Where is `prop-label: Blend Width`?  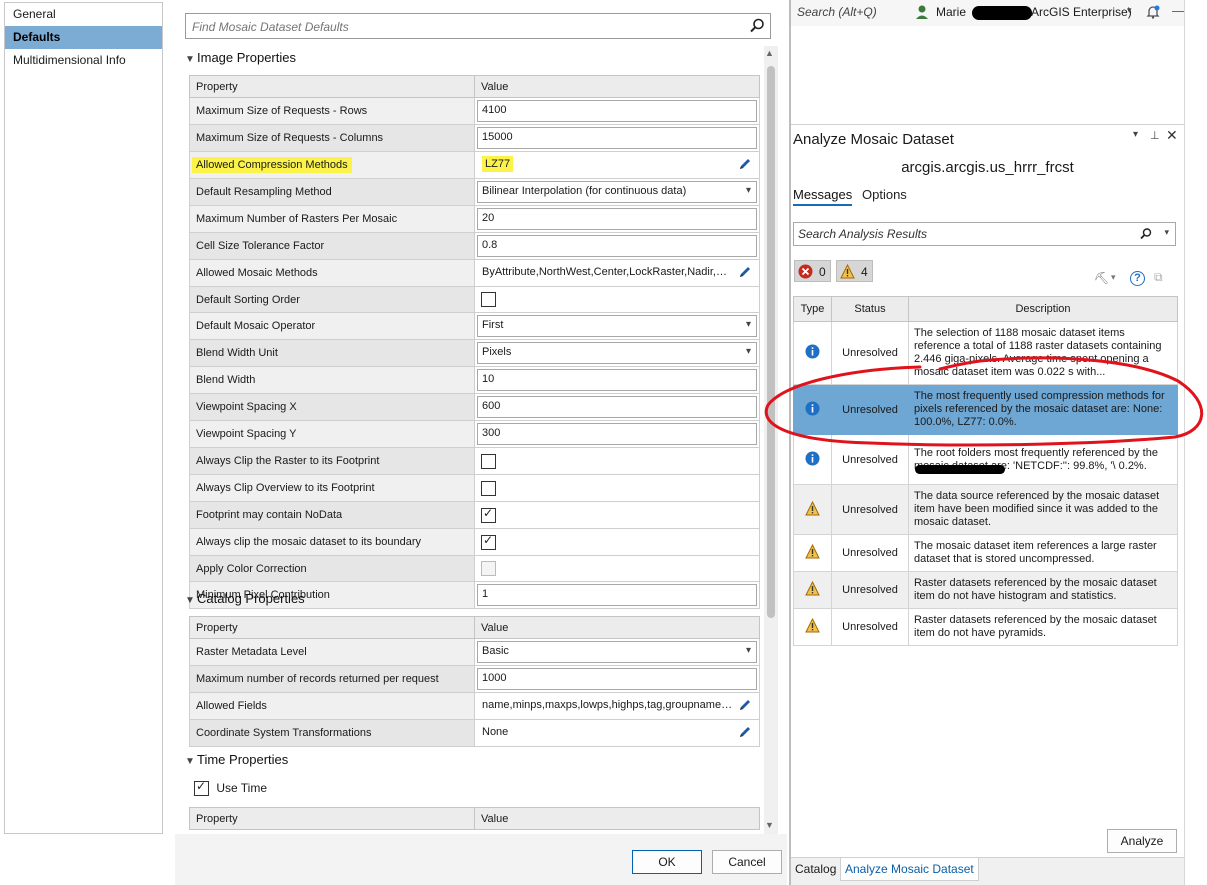 prop-label: Blend Width is located at coordinates (332, 380).